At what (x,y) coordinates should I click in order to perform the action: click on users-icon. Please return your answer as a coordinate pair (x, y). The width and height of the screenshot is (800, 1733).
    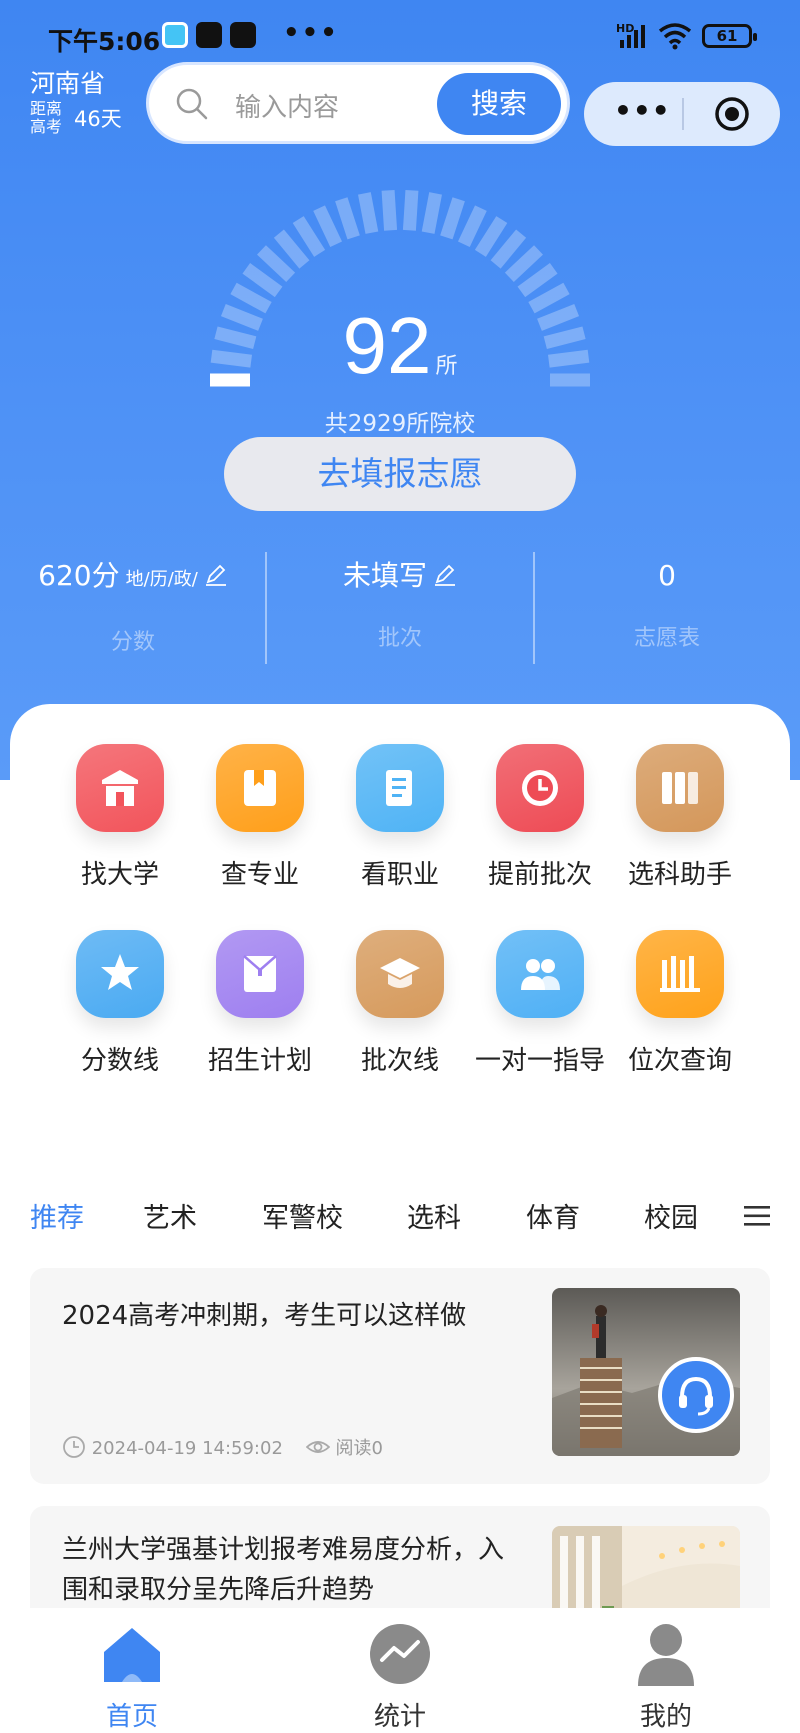
    Looking at the image, I should click on (540, 974).